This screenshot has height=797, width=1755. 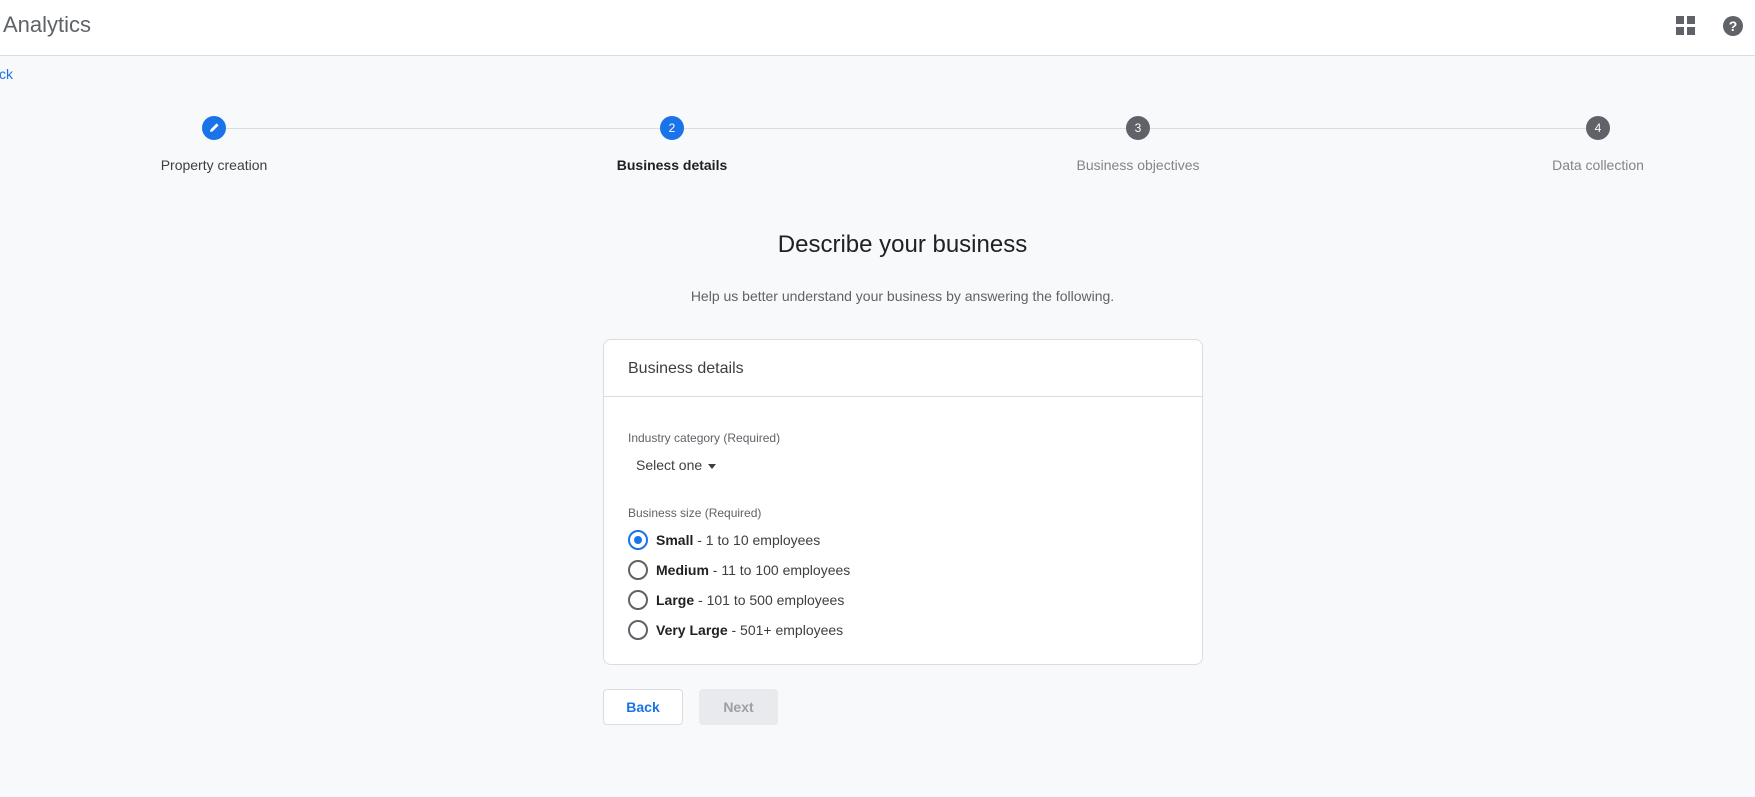 I want to click on option-name: Very Large, so click(x=692, y=630).